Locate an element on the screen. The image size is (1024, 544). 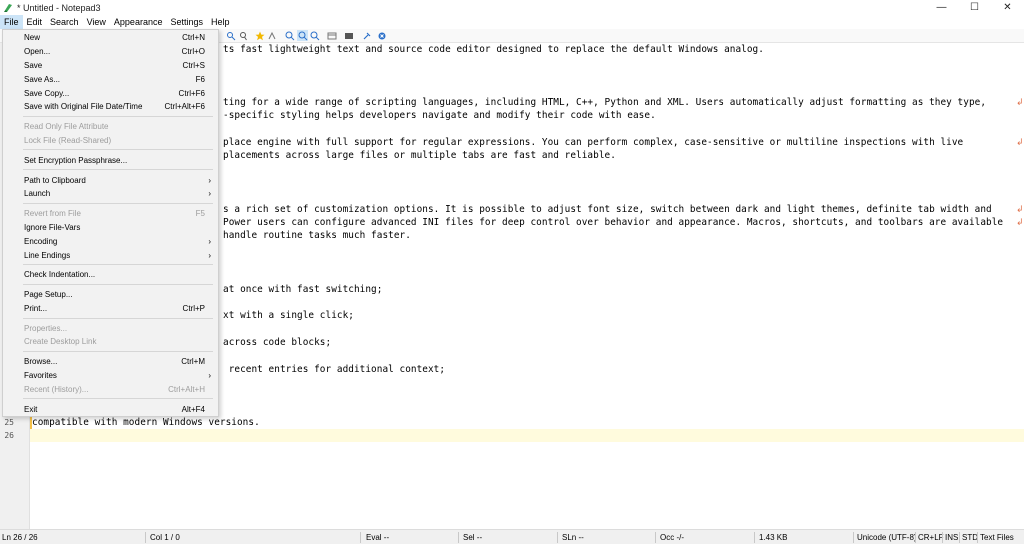
menu-item-path-to-clipboard: Path to Clipboard › is located at coordinates (110, 180).